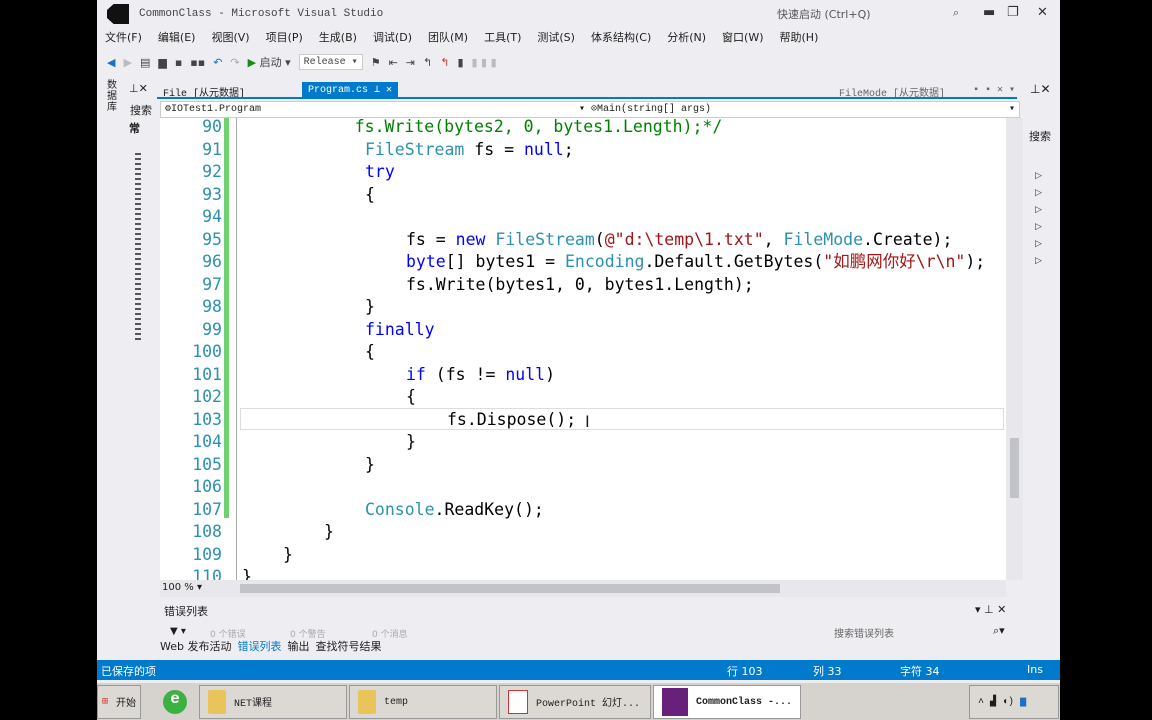  What do you see at coordinates (207, 441) in the screenshot?
I see `line-number: 104` at bounding box center [207, 441].